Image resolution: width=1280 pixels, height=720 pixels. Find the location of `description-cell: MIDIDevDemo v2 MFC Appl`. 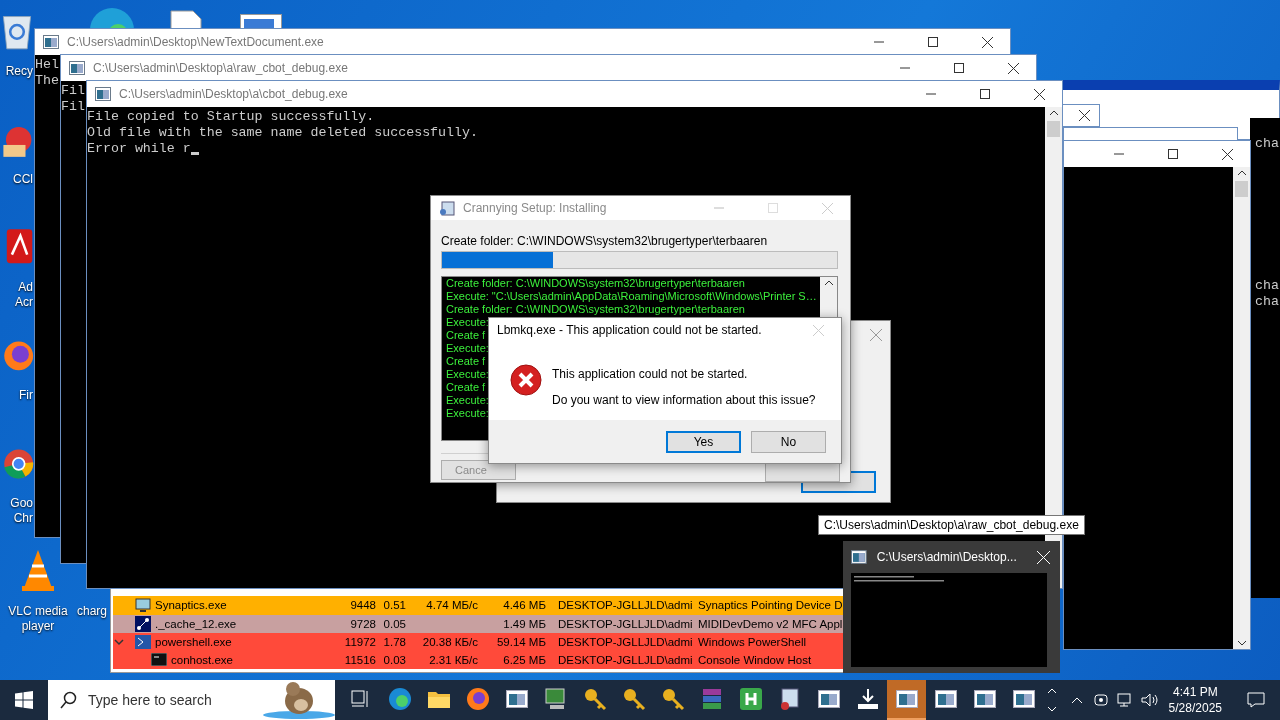

description-cell: MIDIDevDemo v2 MFC Appl is located at coordinates (770, 623).